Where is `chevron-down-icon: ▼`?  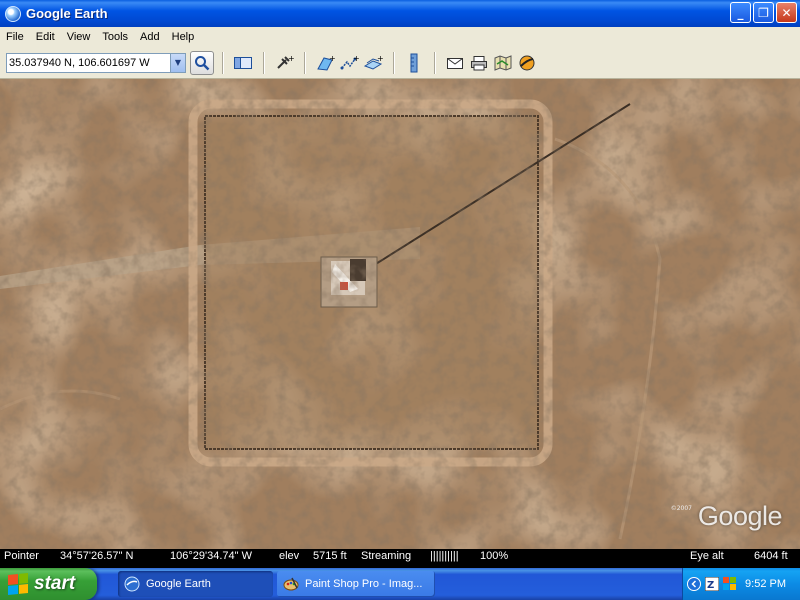
chevron-down-icon: ▼ is located at coordinates (177, 62).